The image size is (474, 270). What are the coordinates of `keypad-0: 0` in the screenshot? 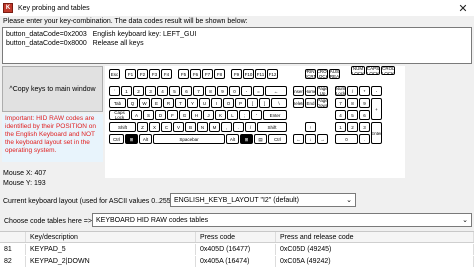 It's located at (346, 139).